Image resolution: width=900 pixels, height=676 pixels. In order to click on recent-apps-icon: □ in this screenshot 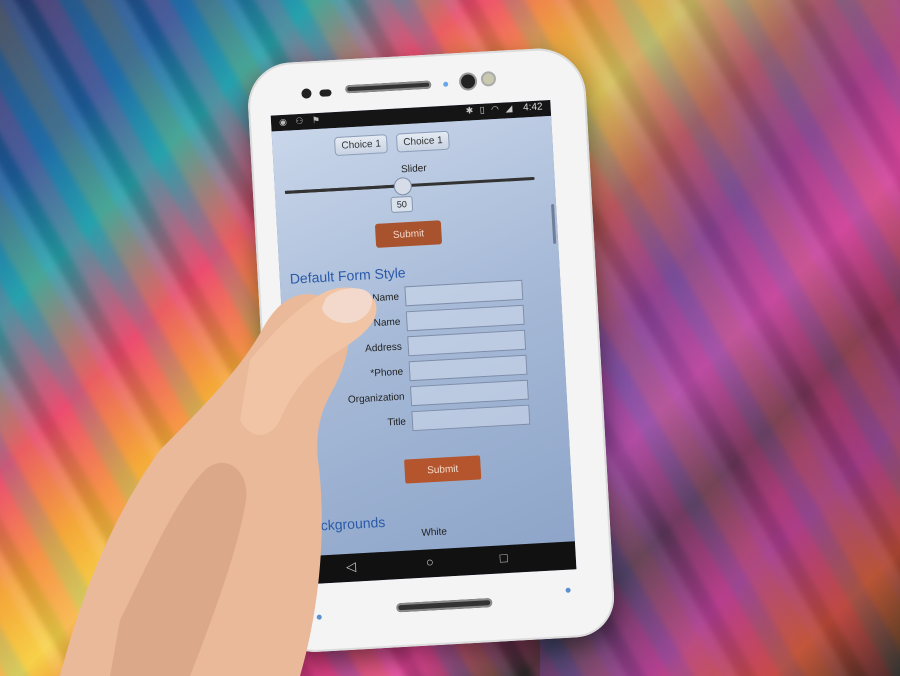, I will do `click(503, 557)`.